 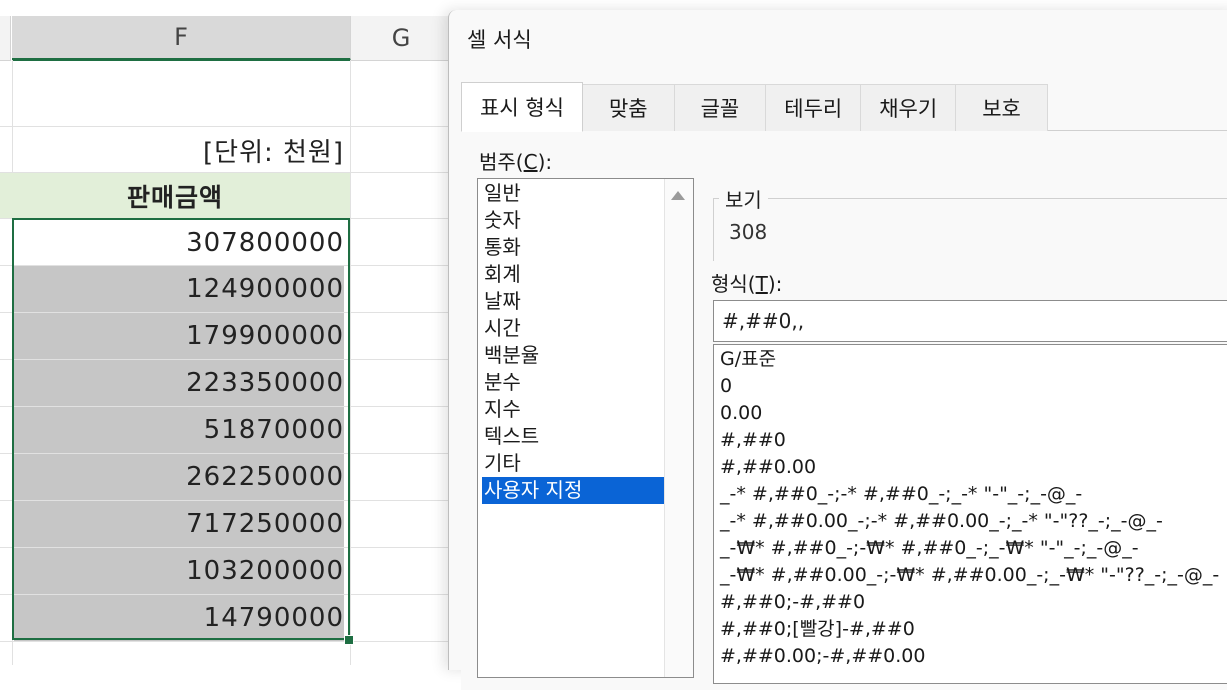 I want to click on category-label: 범주(C):, so click(x=516, y=162).